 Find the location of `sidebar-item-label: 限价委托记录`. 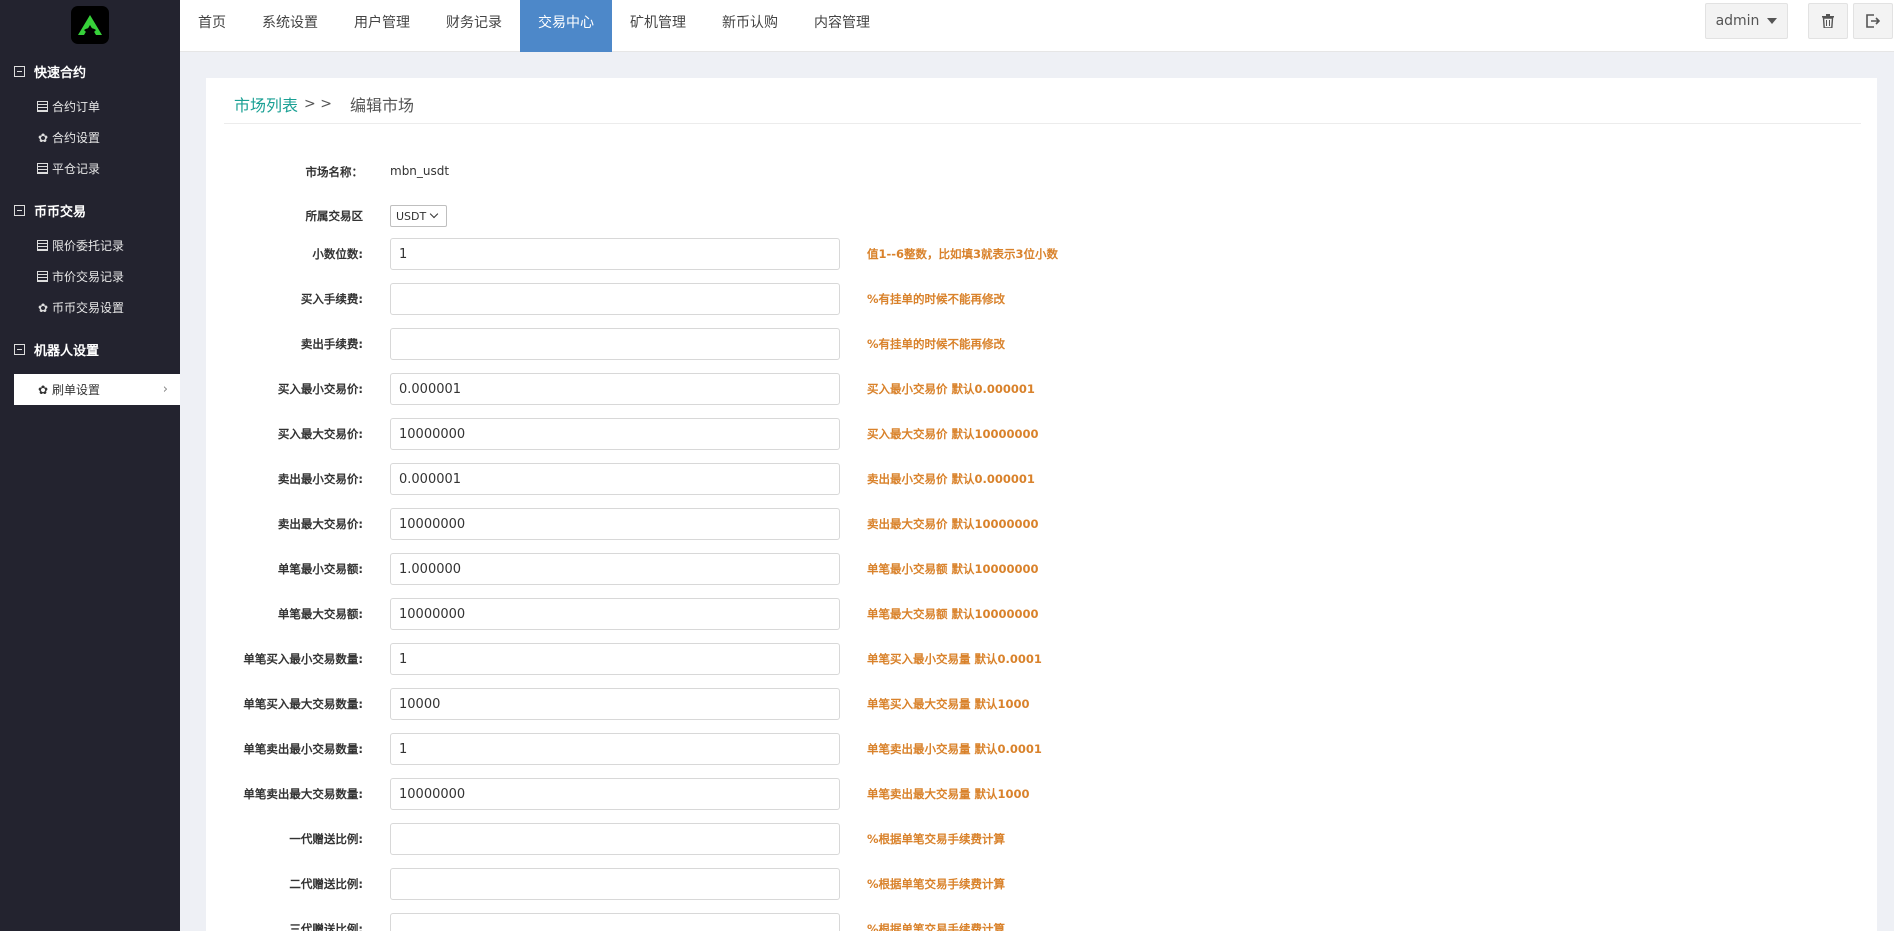

sidebar-item-label: 限价委托记录 is located at coordinates (88, 246).